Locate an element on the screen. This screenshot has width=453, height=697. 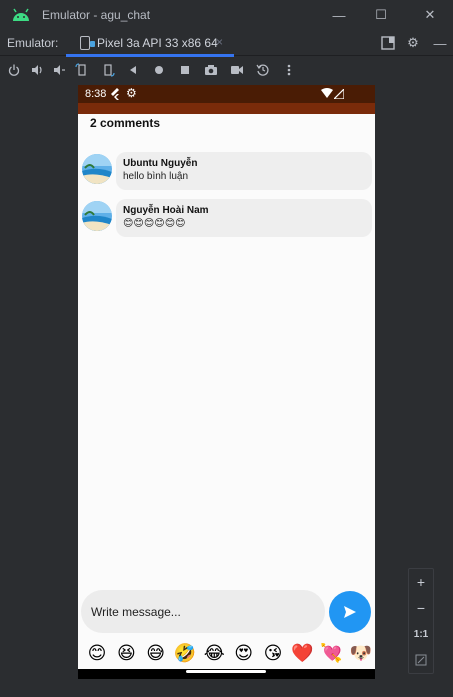
power-icon is located at coordinates (14, 70).